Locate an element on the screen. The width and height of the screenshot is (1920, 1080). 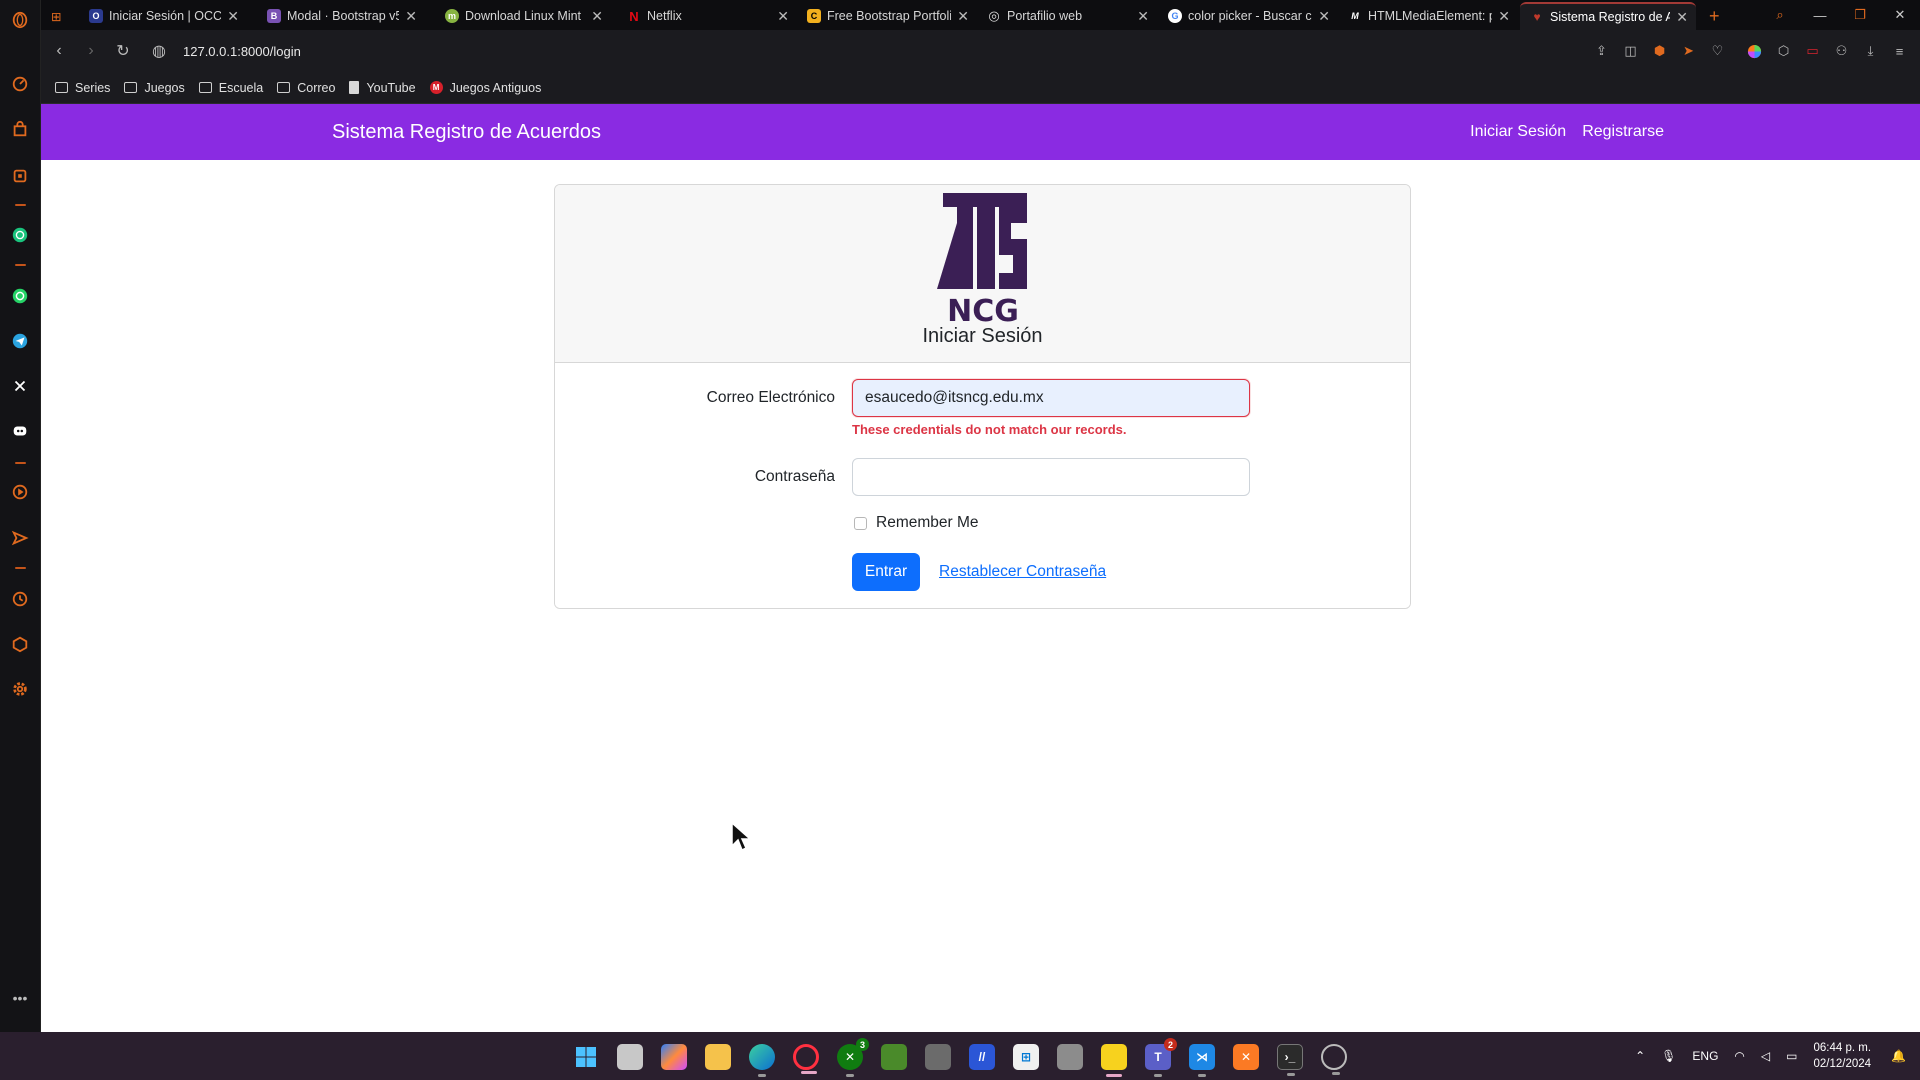
restore-icon: ❐ is located at coordinates (1860, 15).